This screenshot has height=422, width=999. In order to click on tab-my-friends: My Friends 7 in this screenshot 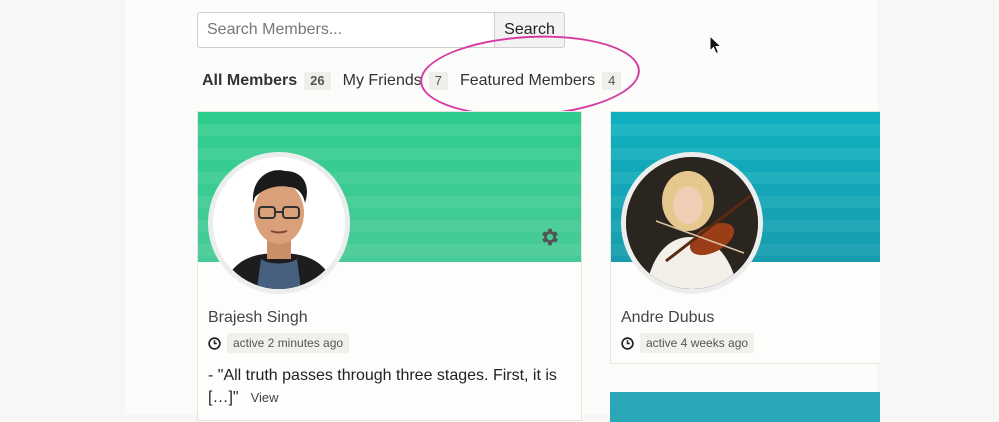, I will do `click(395, 81)`.